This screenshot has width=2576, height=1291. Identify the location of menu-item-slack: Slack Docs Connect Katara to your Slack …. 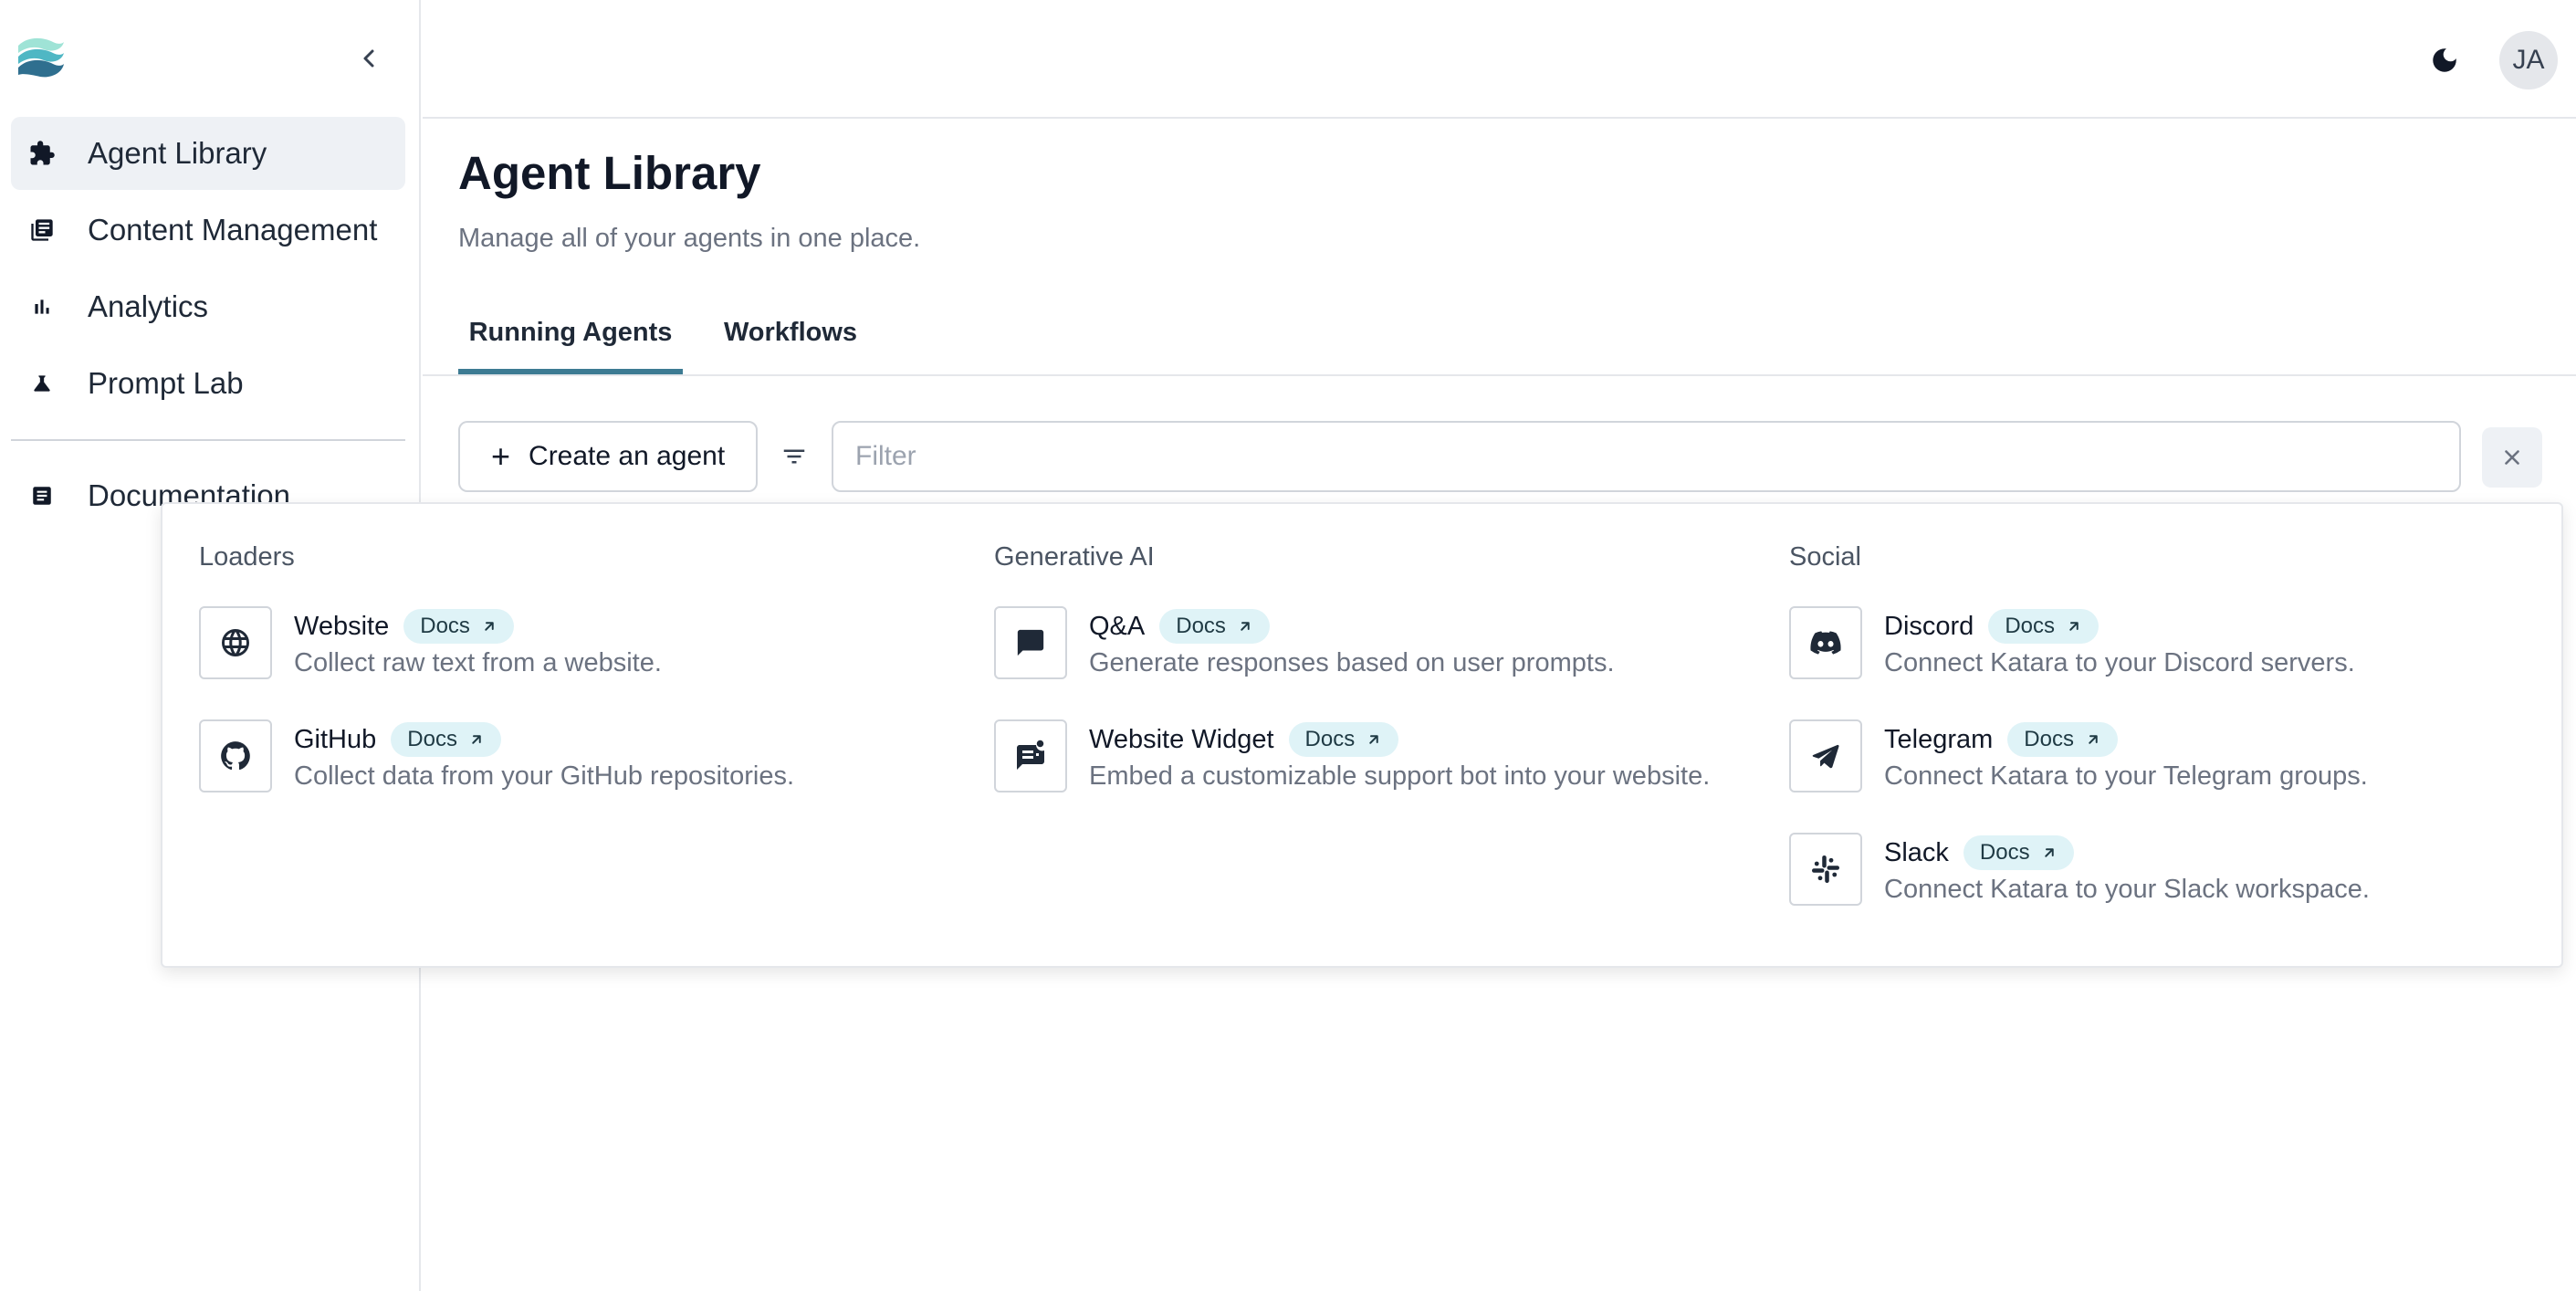
(2182, 889).